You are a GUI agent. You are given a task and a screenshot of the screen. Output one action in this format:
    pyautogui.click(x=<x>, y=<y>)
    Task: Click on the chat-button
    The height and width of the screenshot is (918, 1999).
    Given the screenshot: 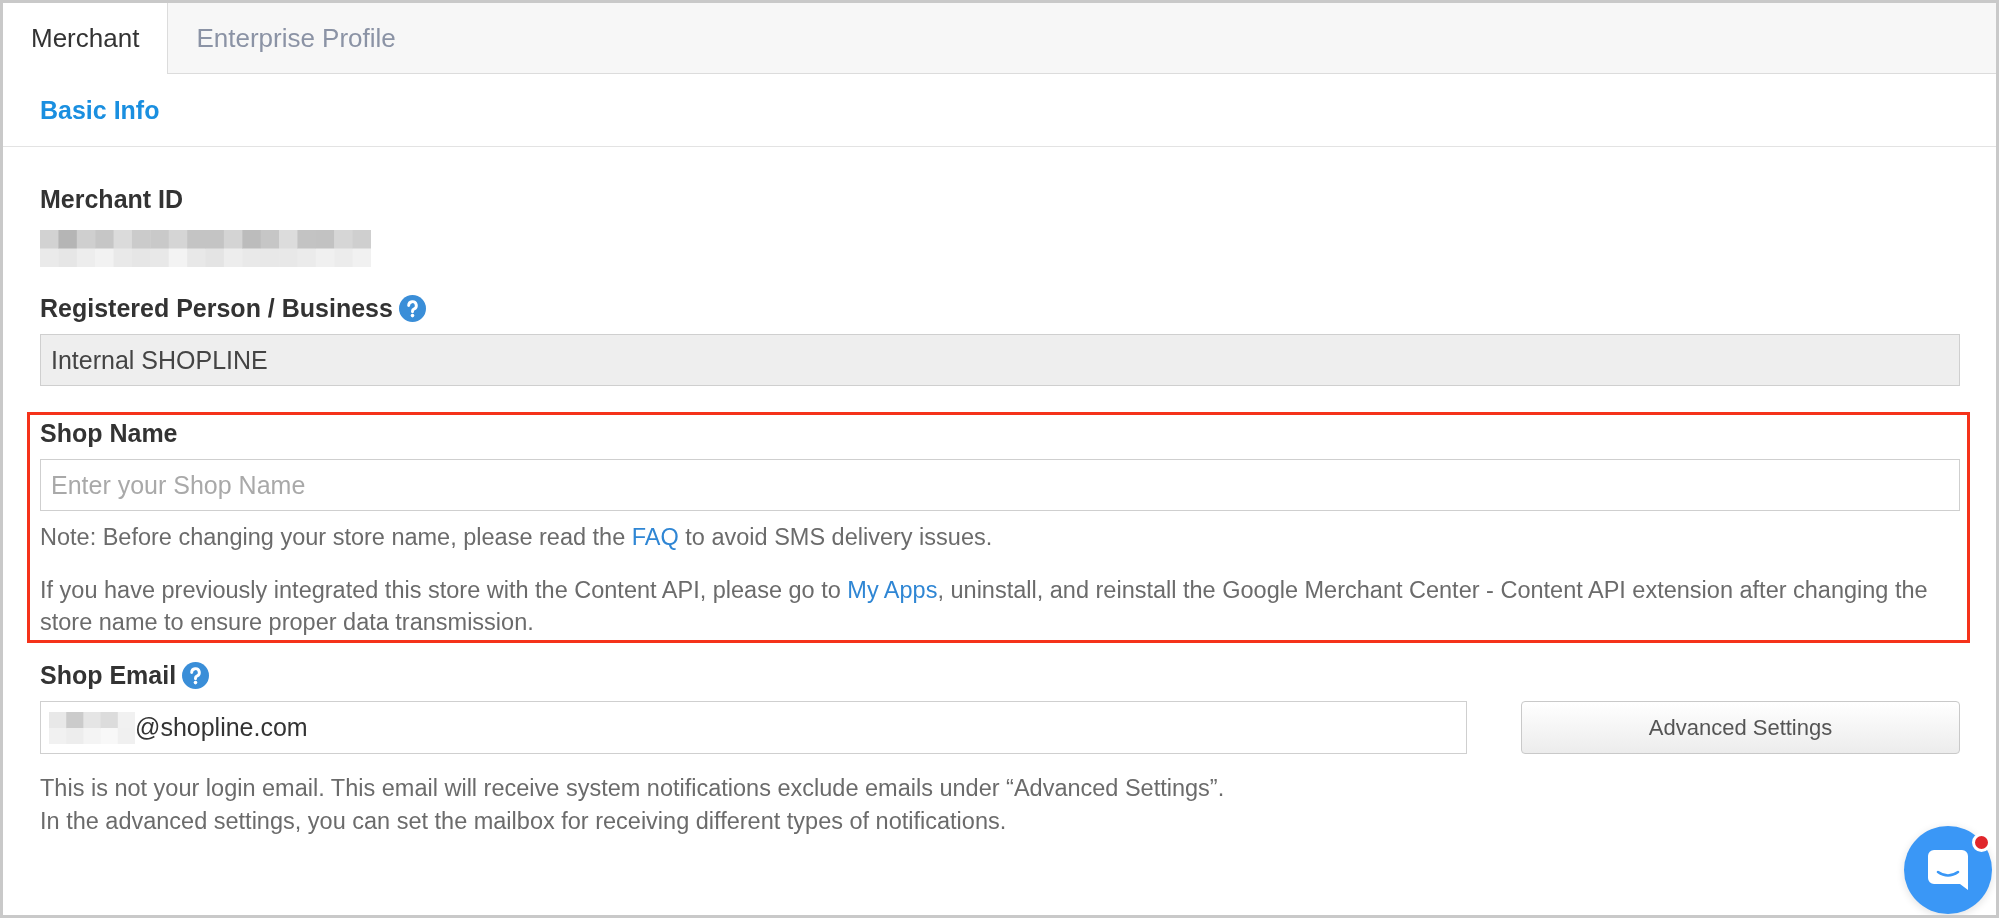 What is the action you would take?
    pyautogui.click(x=1948, y=870)
    